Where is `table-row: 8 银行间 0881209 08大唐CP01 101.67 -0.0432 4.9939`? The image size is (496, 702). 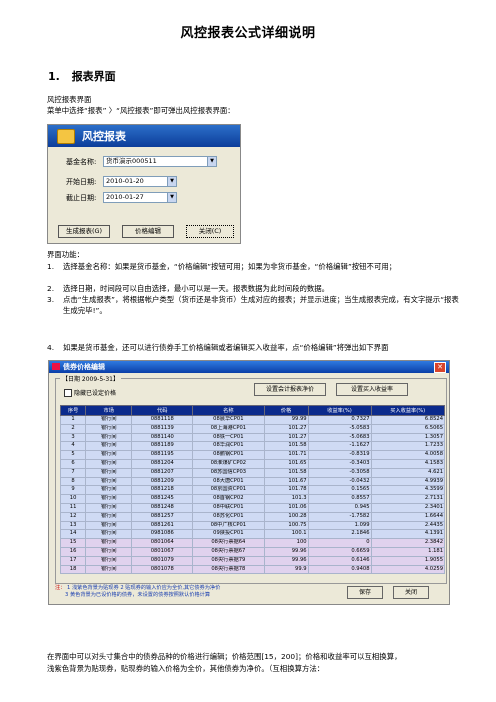 table-row: 8 银行间 0881209 08大唐CP01 101.67 -0.0432 4.9939 is located at coordinates (252, 481).